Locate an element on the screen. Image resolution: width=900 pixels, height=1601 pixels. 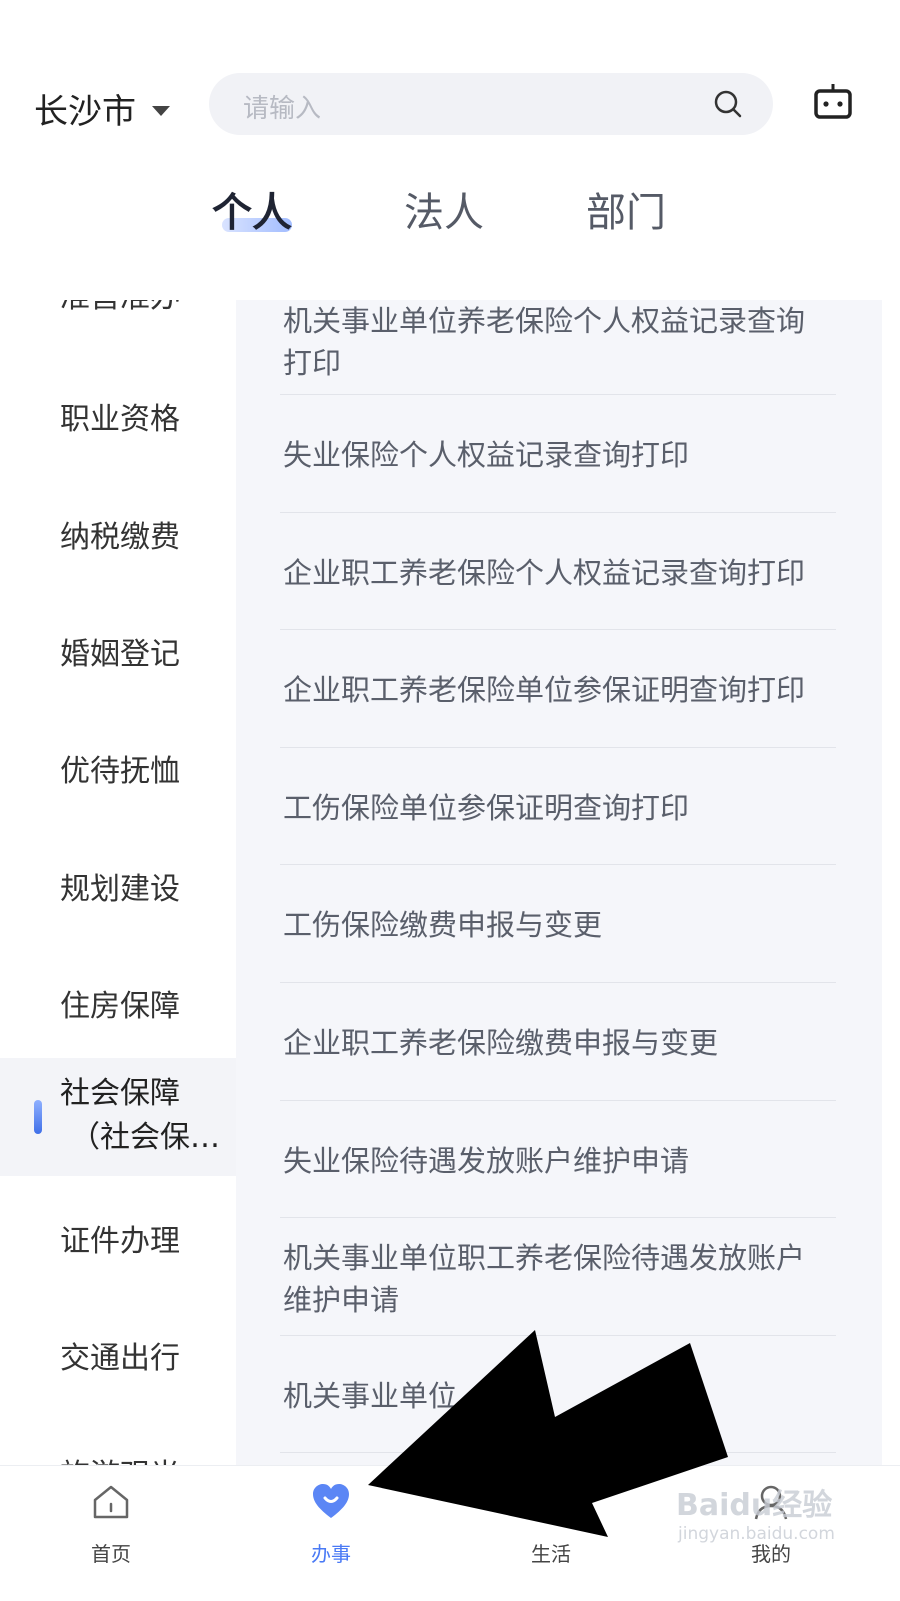
sidebar-item-transportation: 交通出行 is located at coordinates (120, 1355).